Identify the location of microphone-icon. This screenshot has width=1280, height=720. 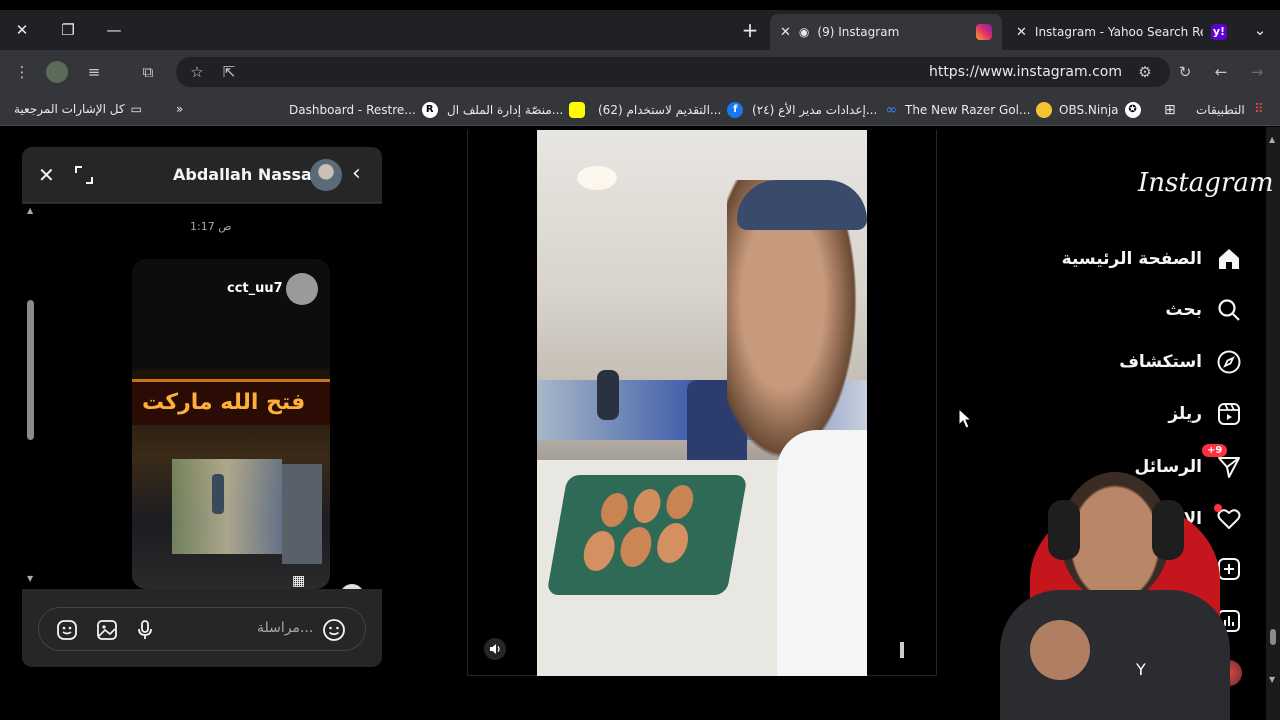
(145, 630).